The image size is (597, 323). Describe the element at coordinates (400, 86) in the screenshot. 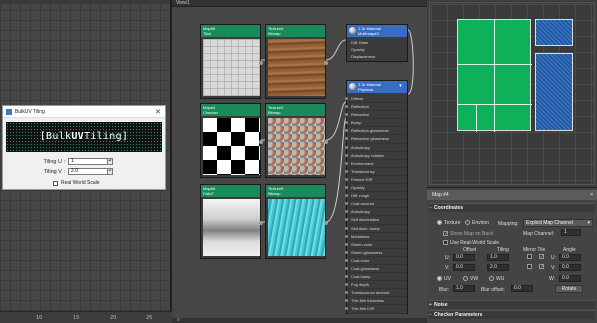

I see `chevron-down-icon: ▾` at that location.